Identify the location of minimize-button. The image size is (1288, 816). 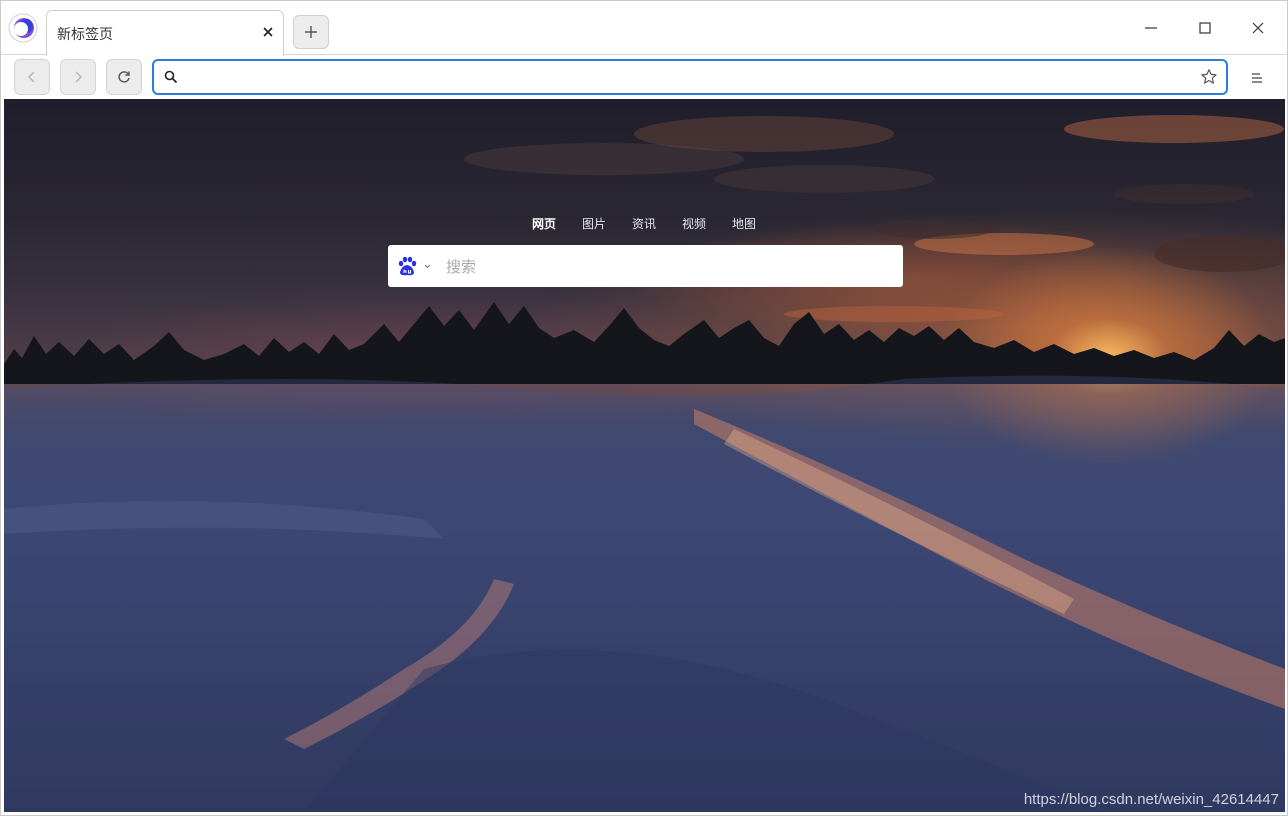
(1151, 28).